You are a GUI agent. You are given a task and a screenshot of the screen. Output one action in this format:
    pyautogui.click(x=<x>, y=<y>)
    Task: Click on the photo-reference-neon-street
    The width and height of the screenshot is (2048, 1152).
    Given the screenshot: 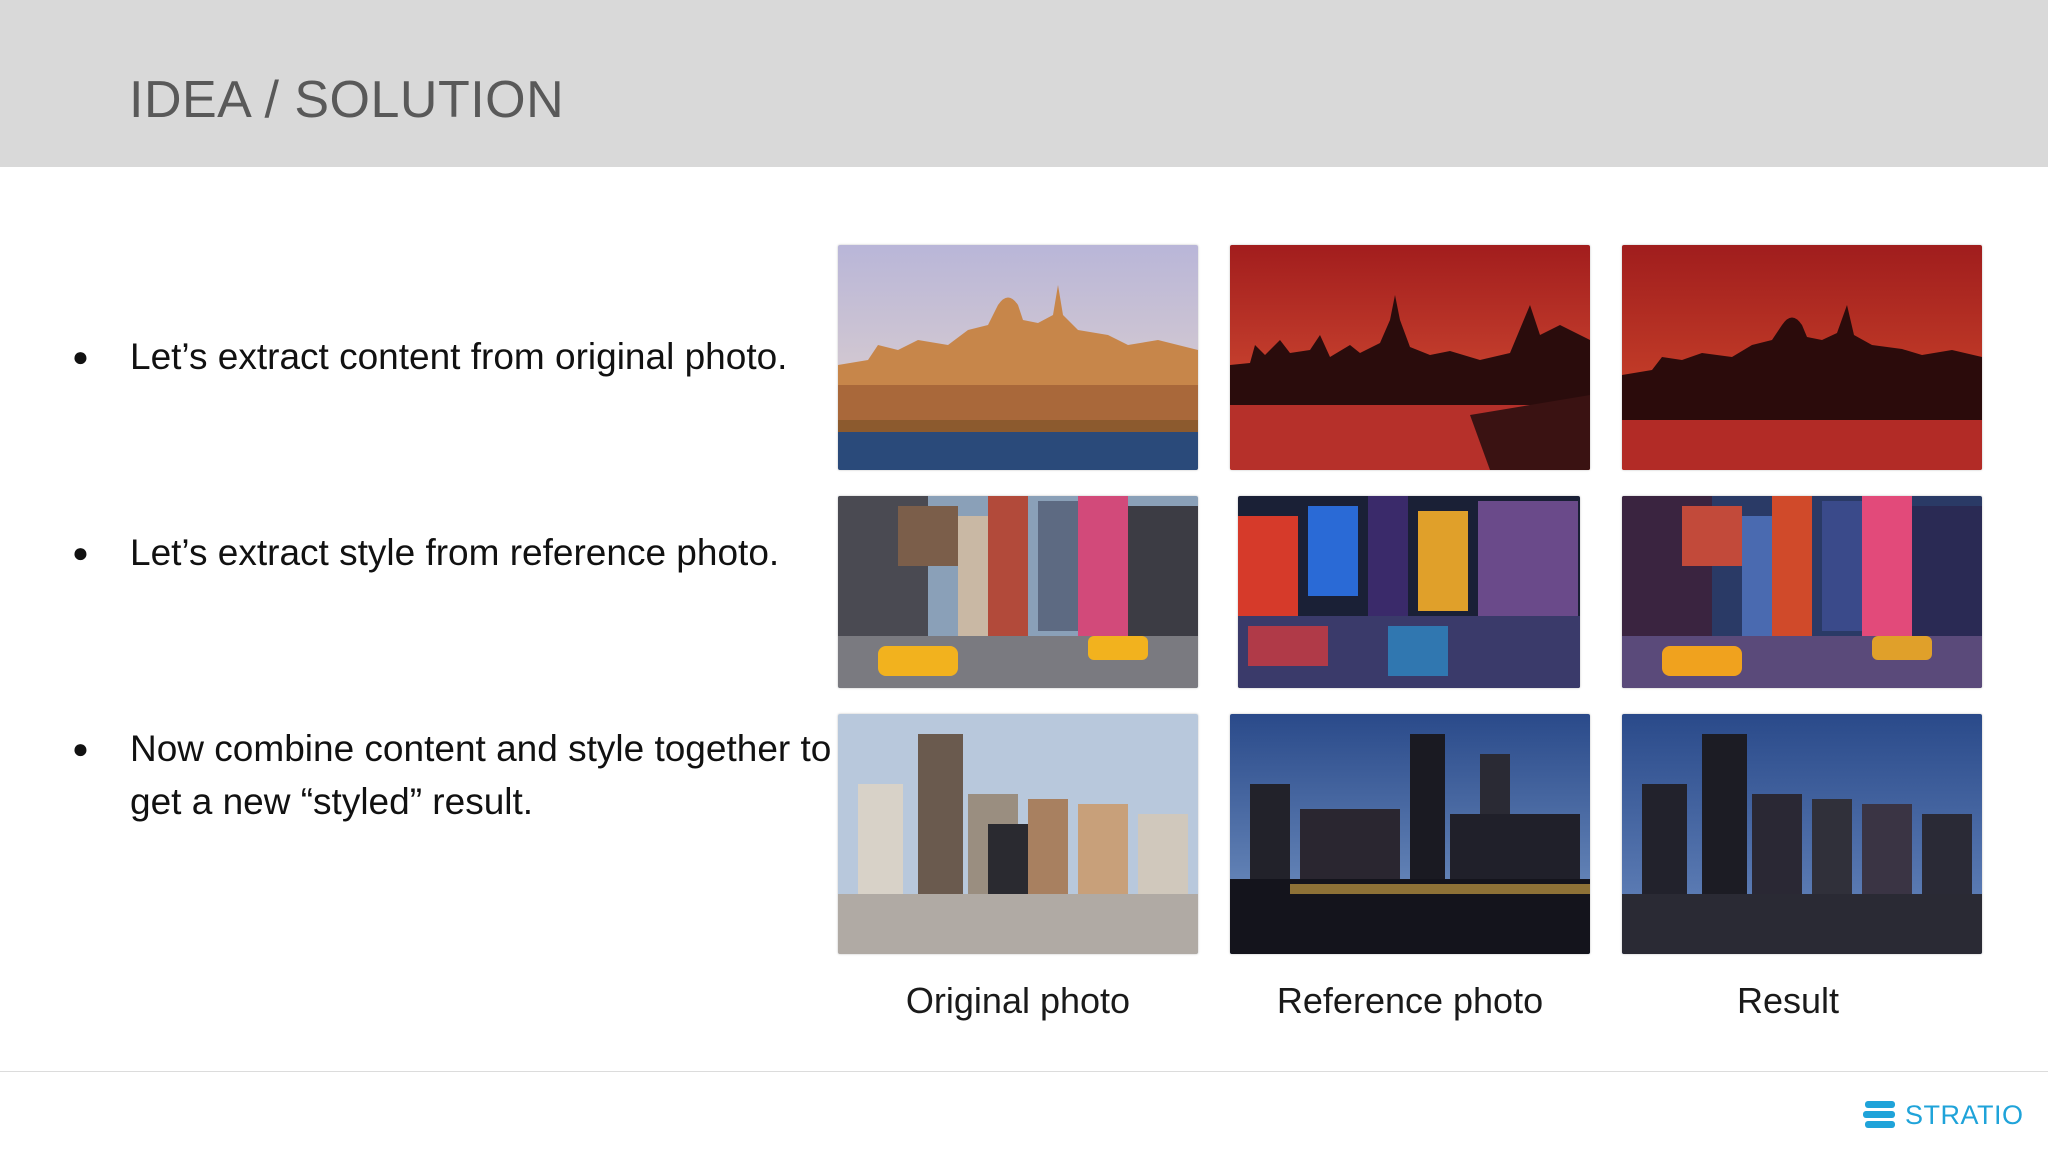 What is the action you would take?
    pyautogui.click(x=1409, y=592)
    